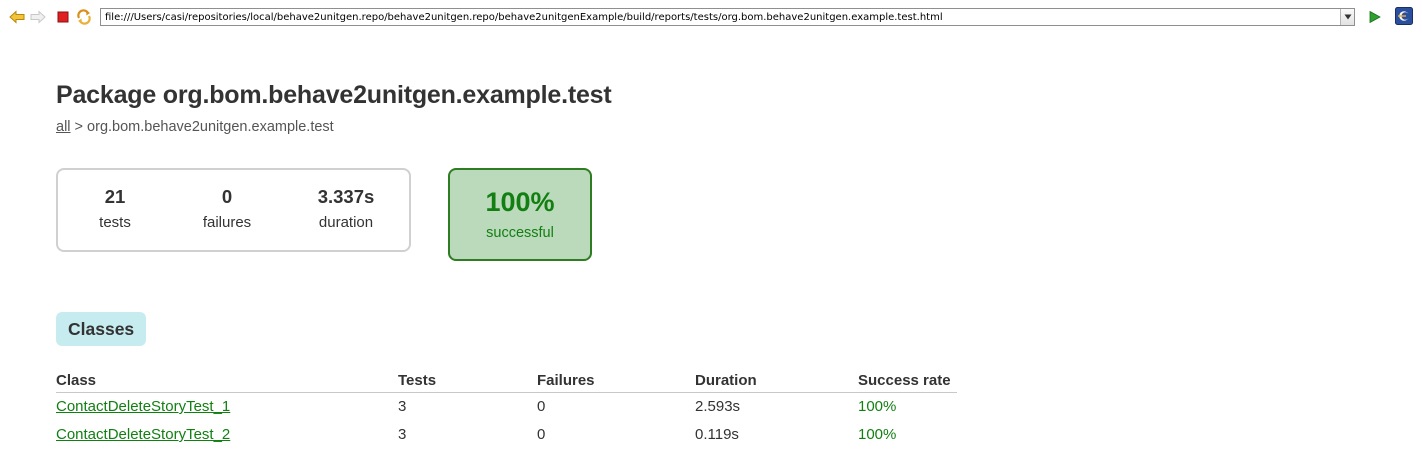 The height and width of the screenshot is (449, 1422). Describe the element at coordinates (17, 17) in the screenshot. I see `back-arrow-icon` at that location.